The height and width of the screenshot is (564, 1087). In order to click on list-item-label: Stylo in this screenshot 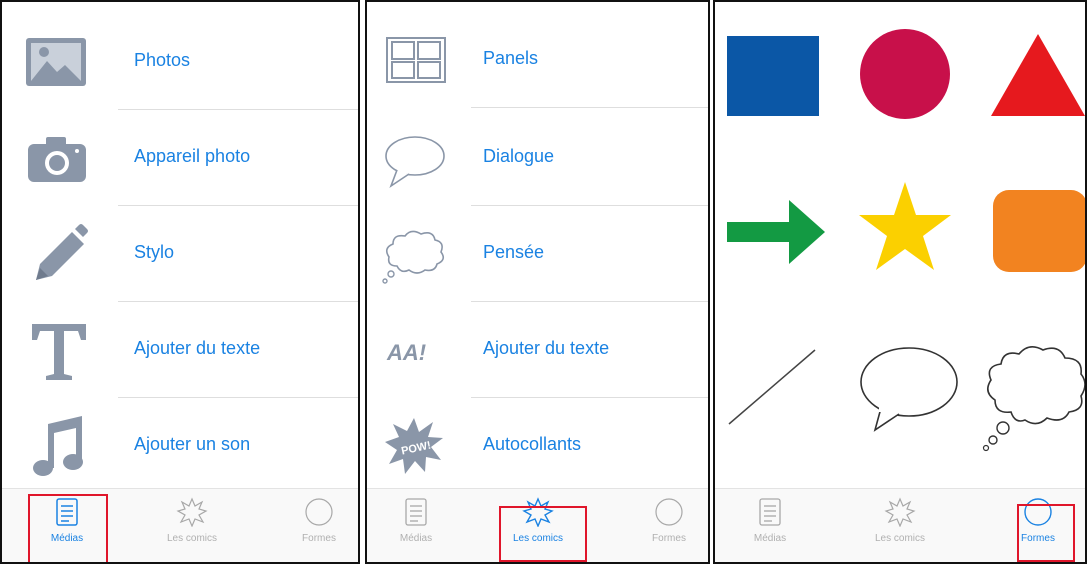, I will do `click(154, 252)`.